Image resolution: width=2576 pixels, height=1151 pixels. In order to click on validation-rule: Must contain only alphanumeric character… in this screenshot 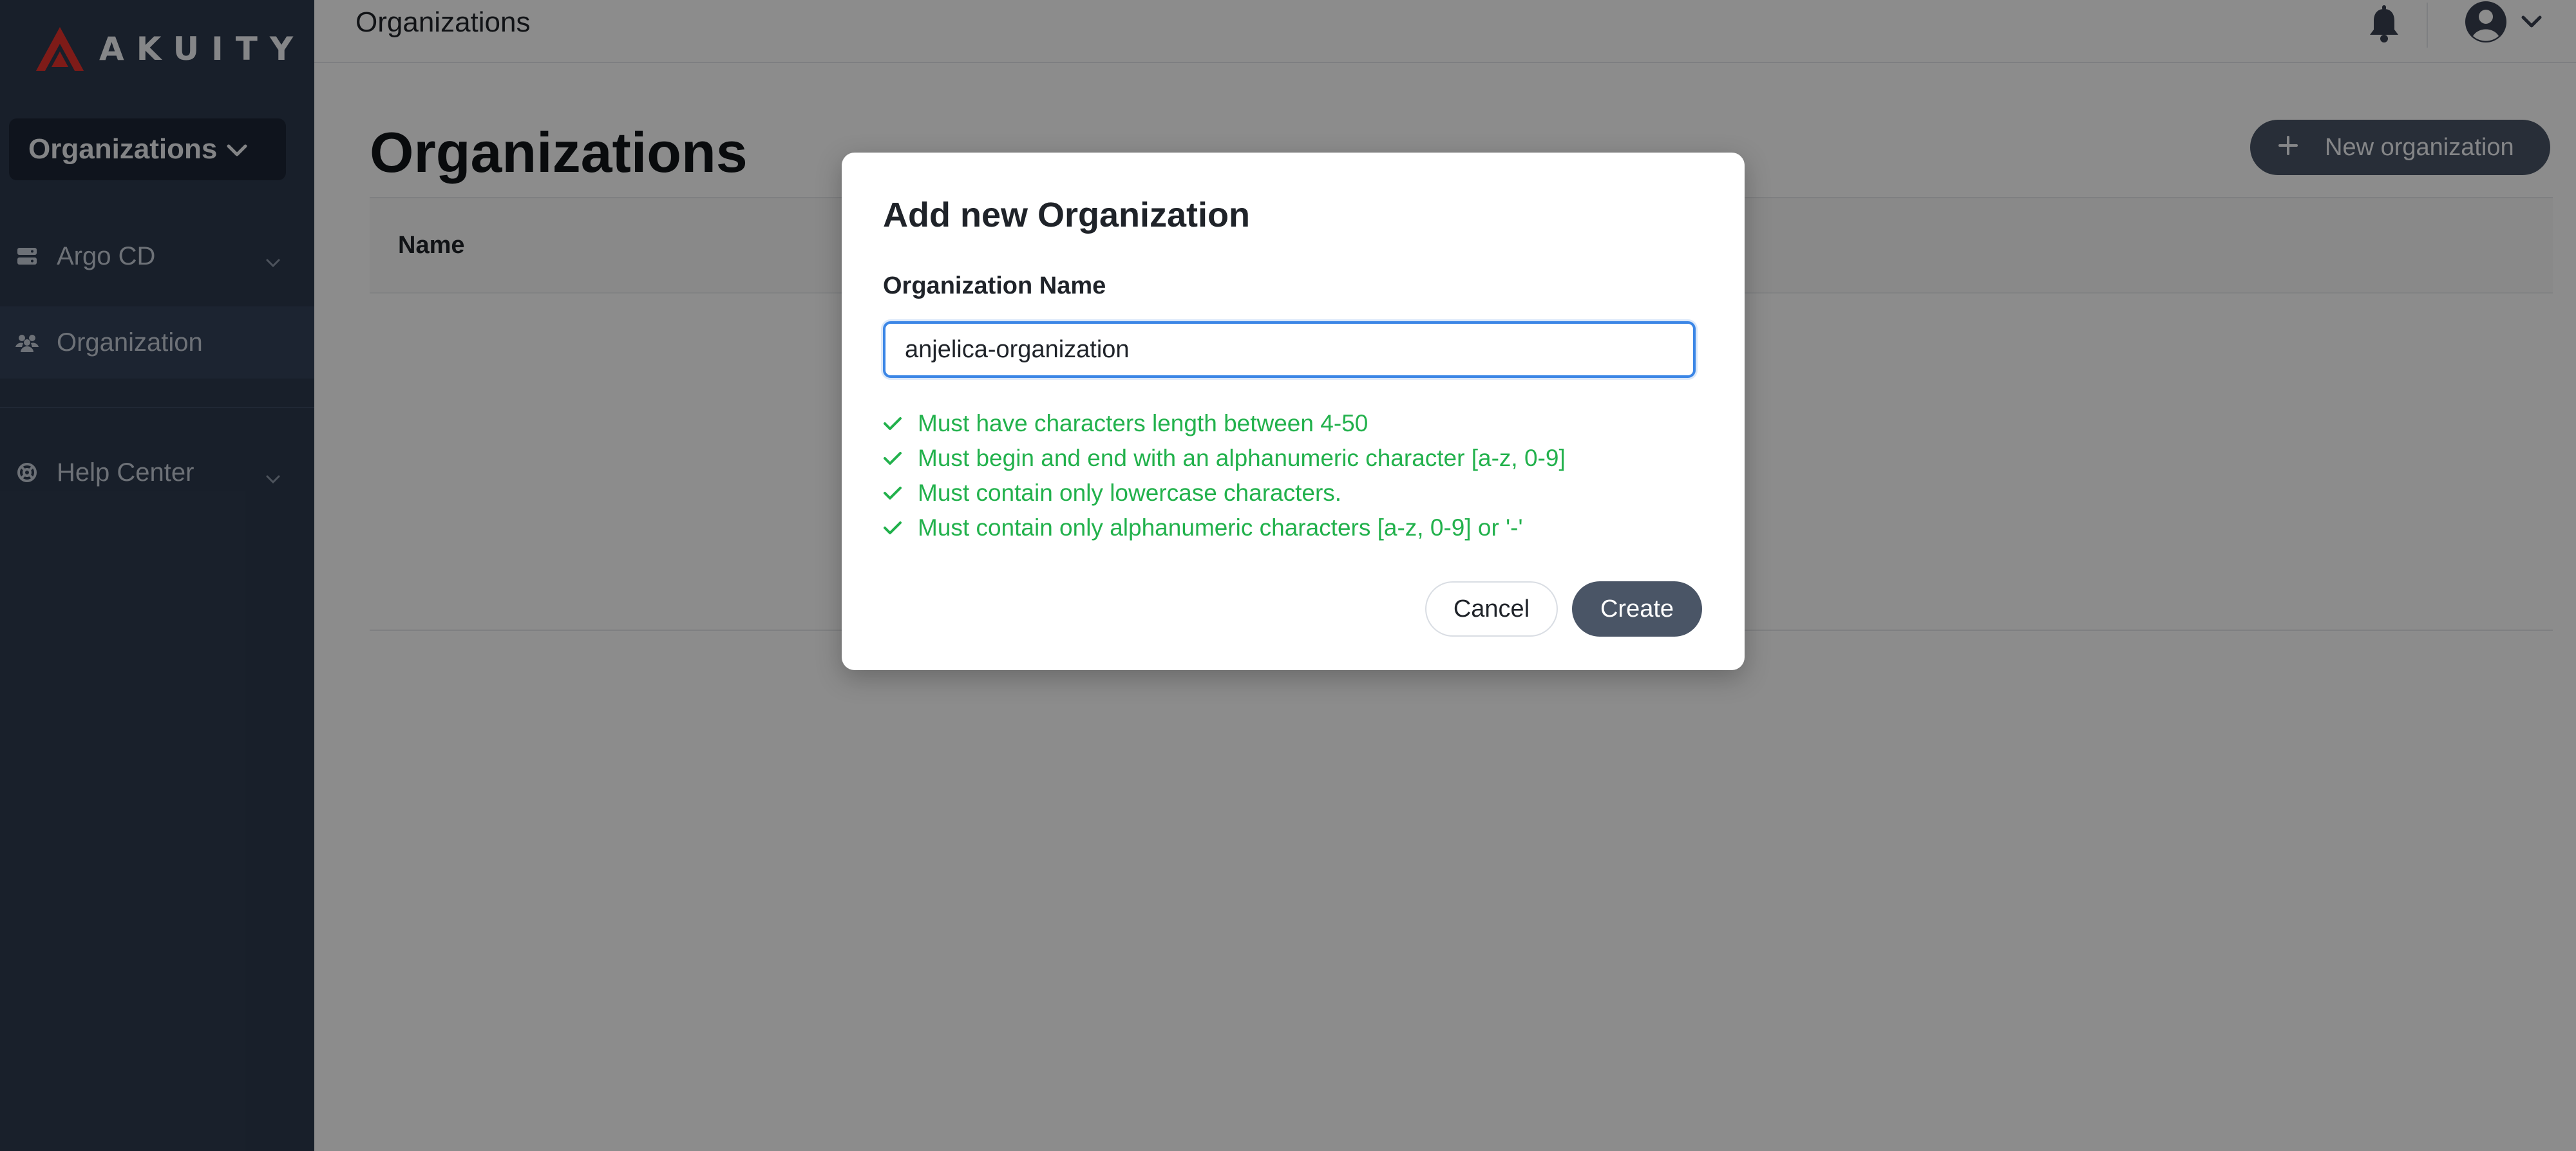, I will do `click(1224, 527)`.